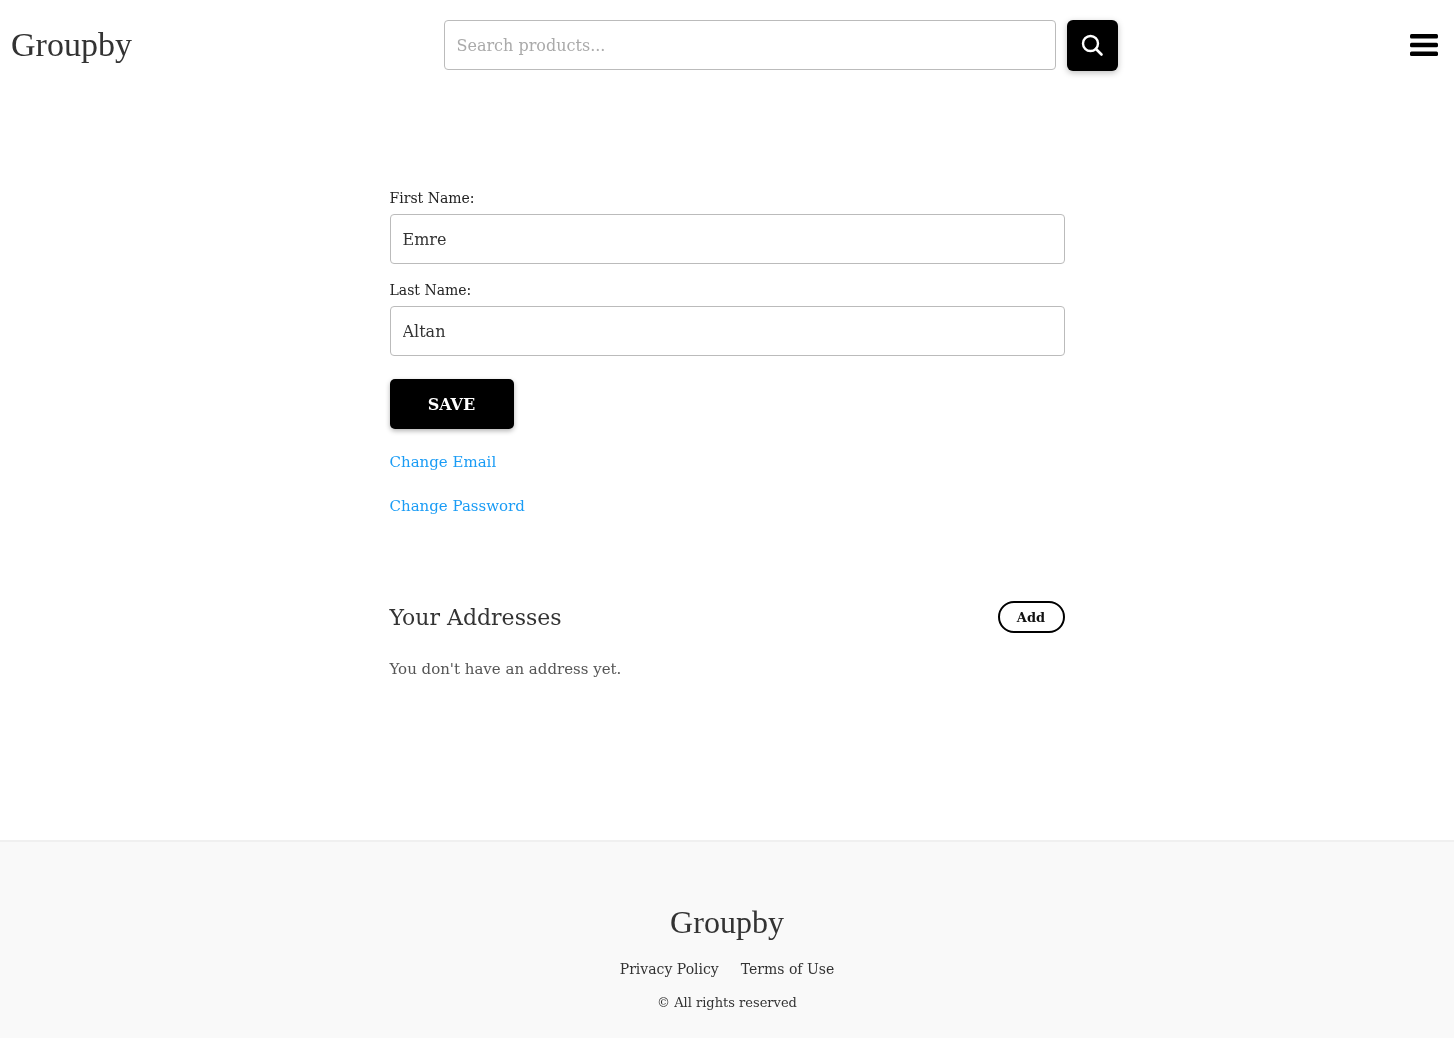 This screenshot has width=1454, height=1038. What do you see at coordinates (431, 290) in the screenshot?
I see `field-label: Last Name:` at bounding box center [431, 290].